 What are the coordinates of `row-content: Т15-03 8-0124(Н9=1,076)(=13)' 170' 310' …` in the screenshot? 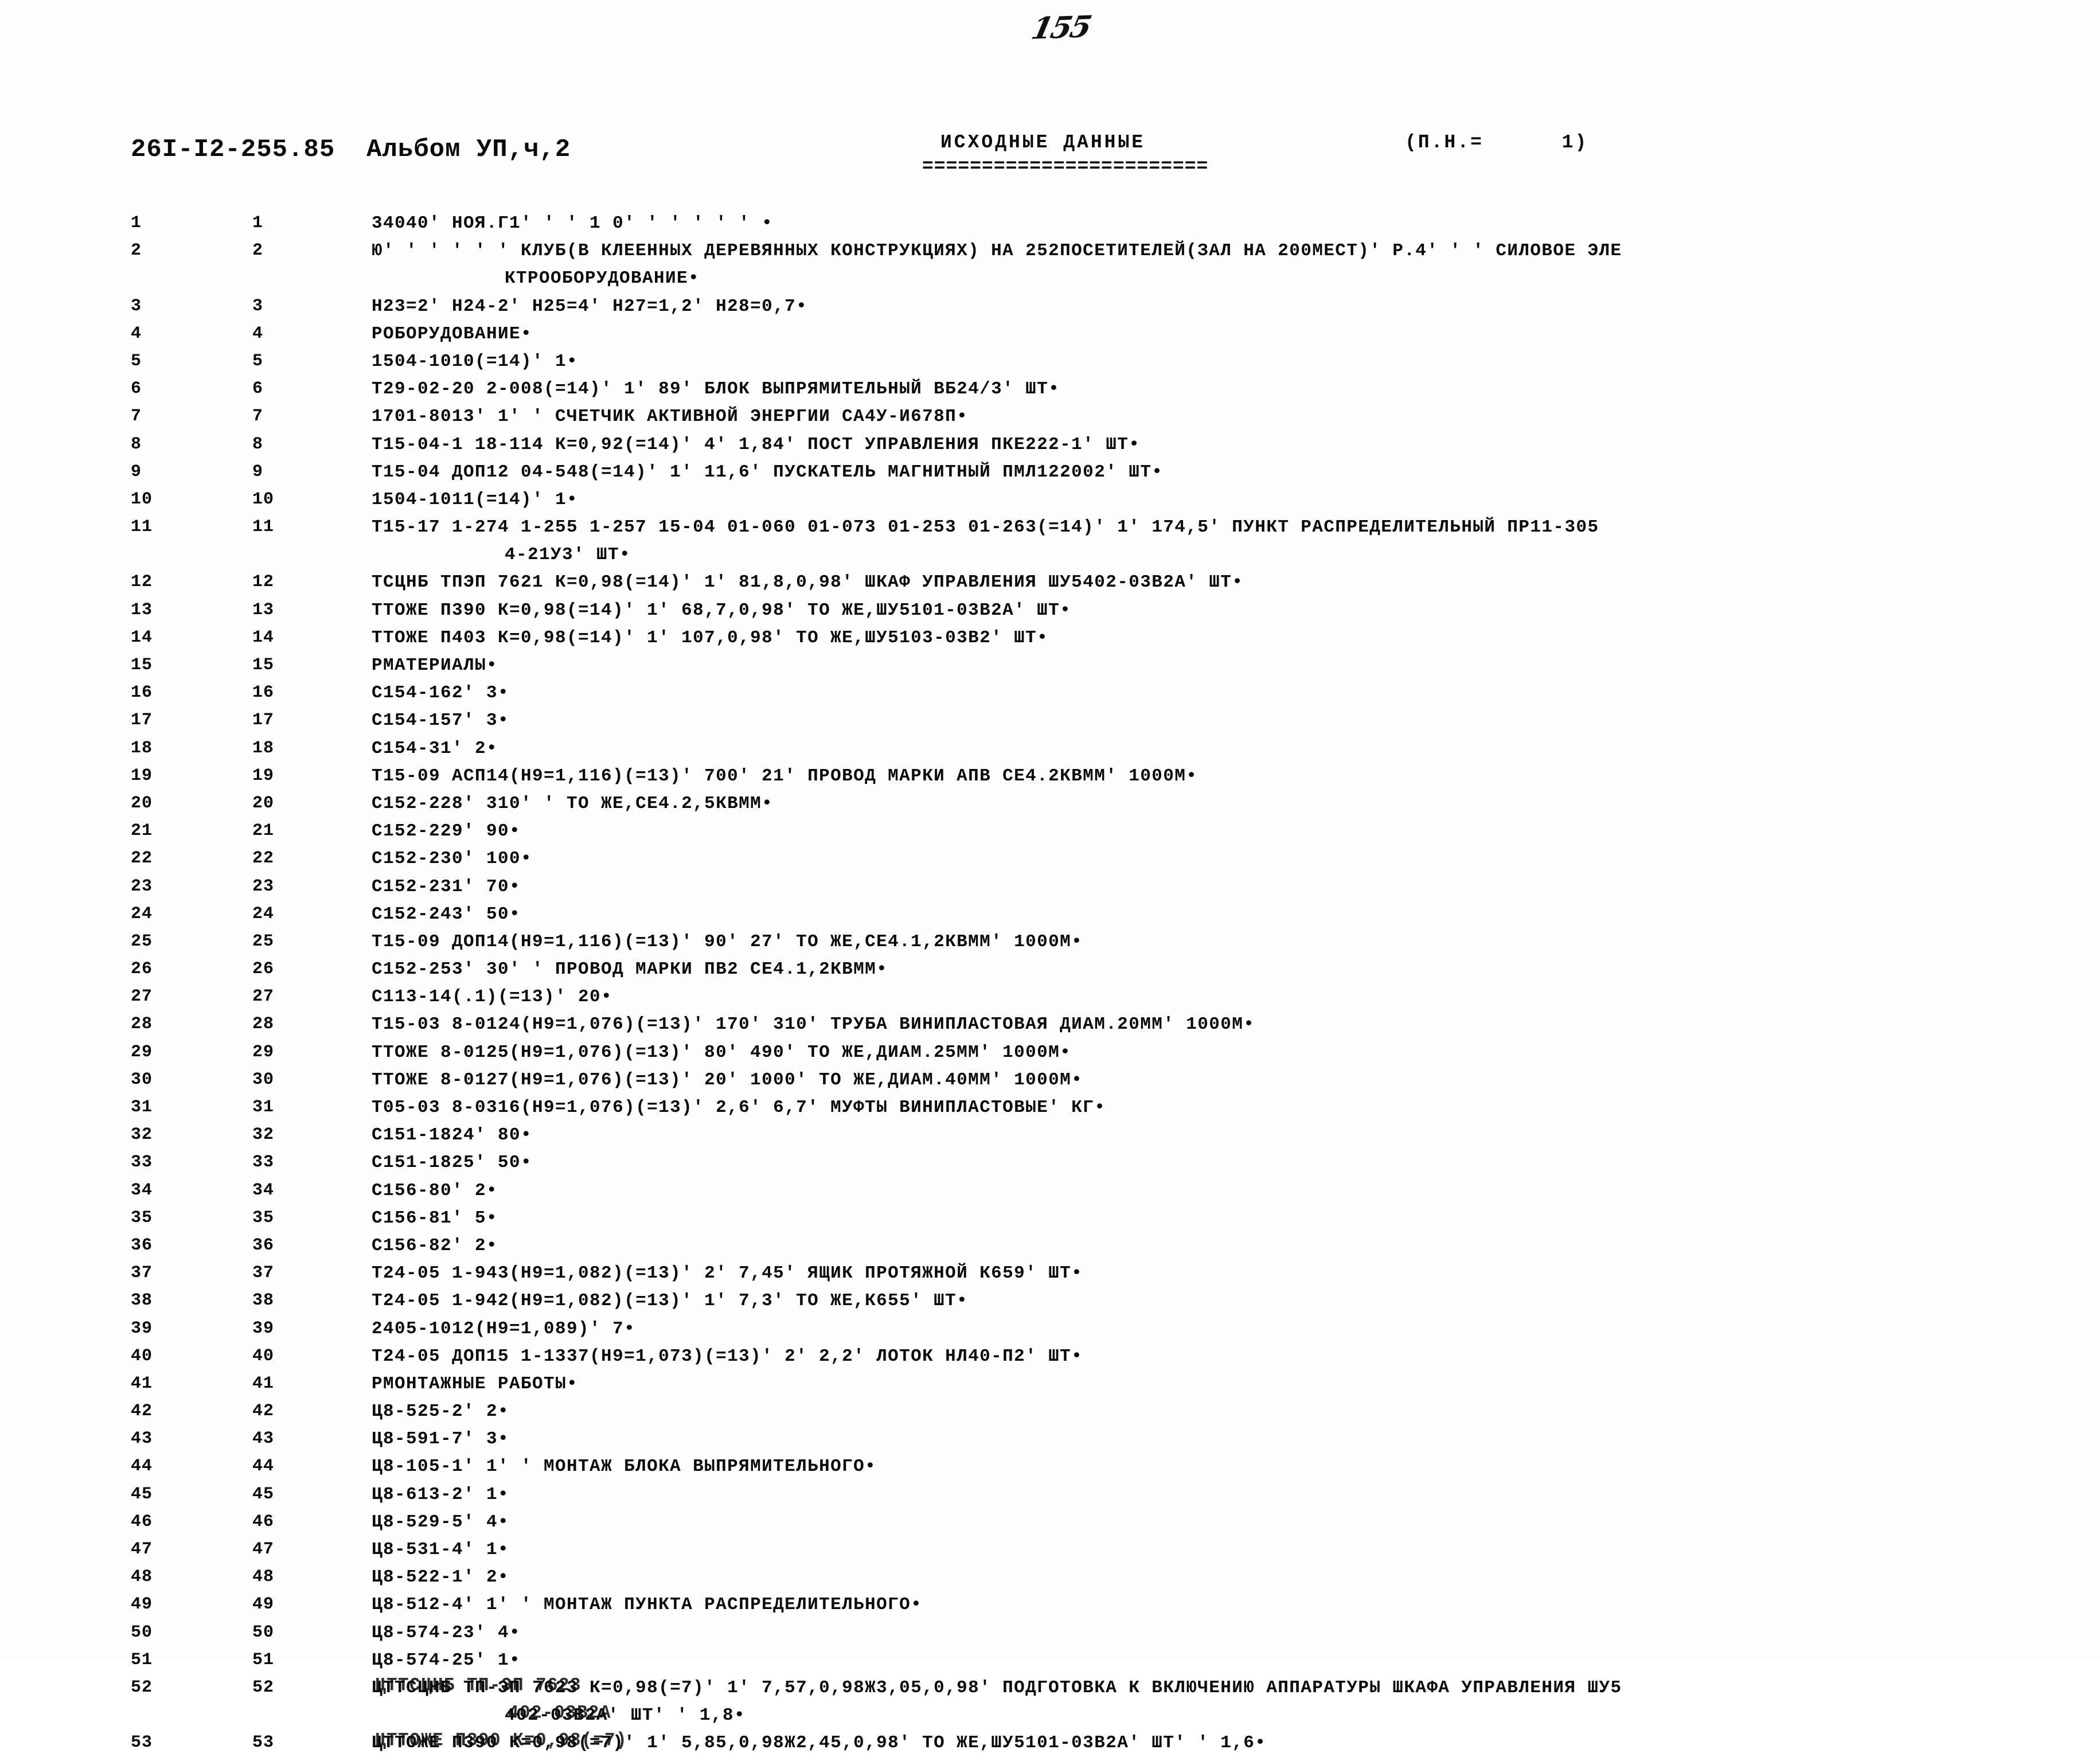 It's located at (813, 1024).